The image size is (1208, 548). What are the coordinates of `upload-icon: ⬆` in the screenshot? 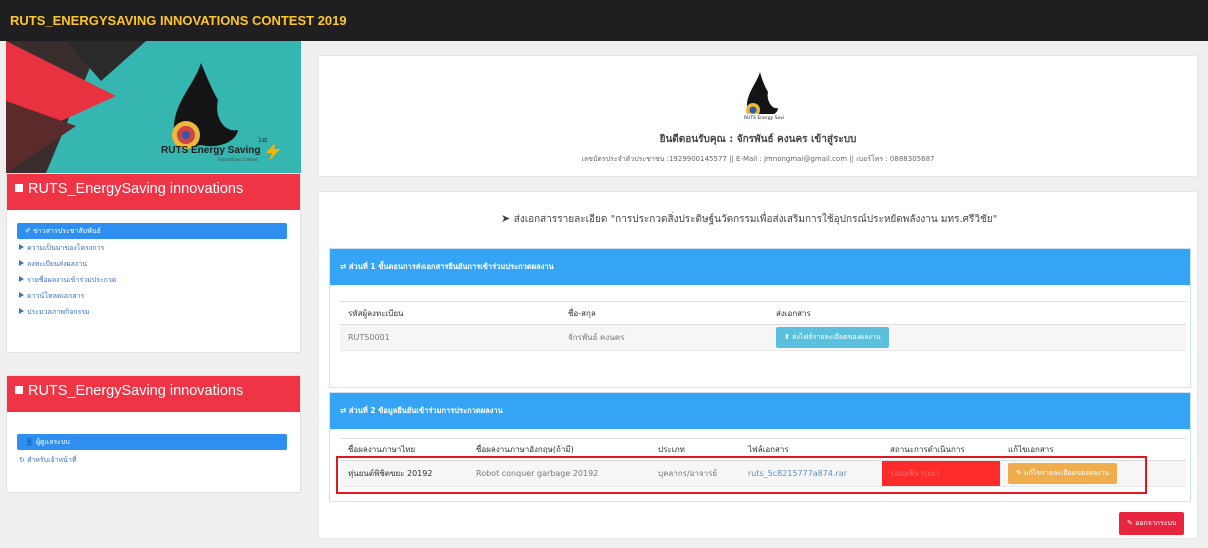 It's located at (788, 337).